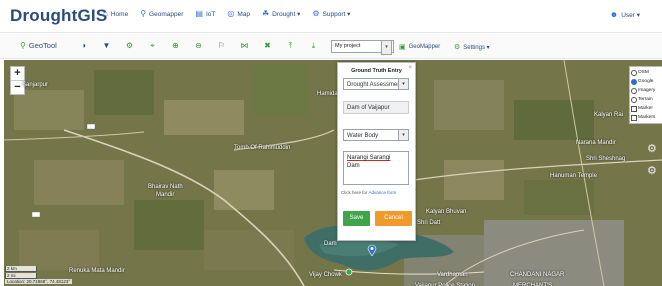 This screenshot has width=662, height=286. What do you see at coordinates (267, 45) in the screenshot?
I see `clear-tool-icon: ✖` at bounding box center [267, 45].